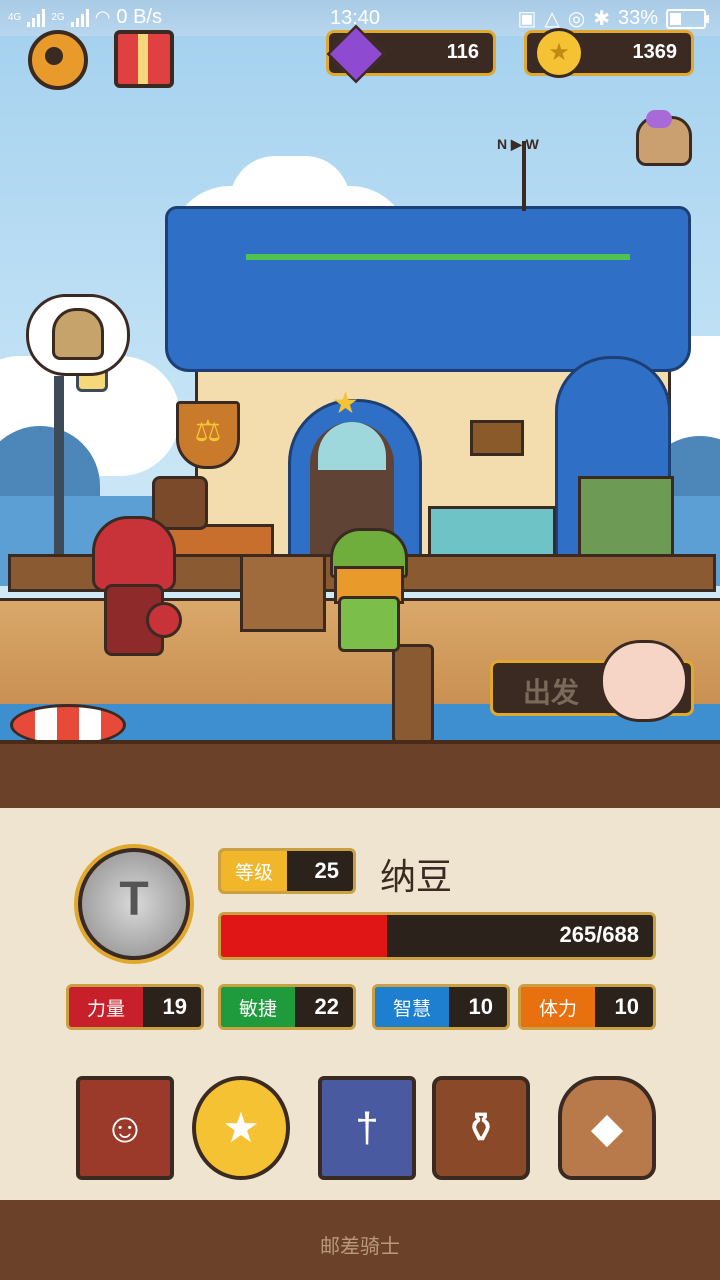 Image resolution: width=720 pixels, height=1280 pixels. What do you see at coordinates (326, 1006) in the screenshot?
I see `stat-value: 22` at bounding box center [326, 1006].